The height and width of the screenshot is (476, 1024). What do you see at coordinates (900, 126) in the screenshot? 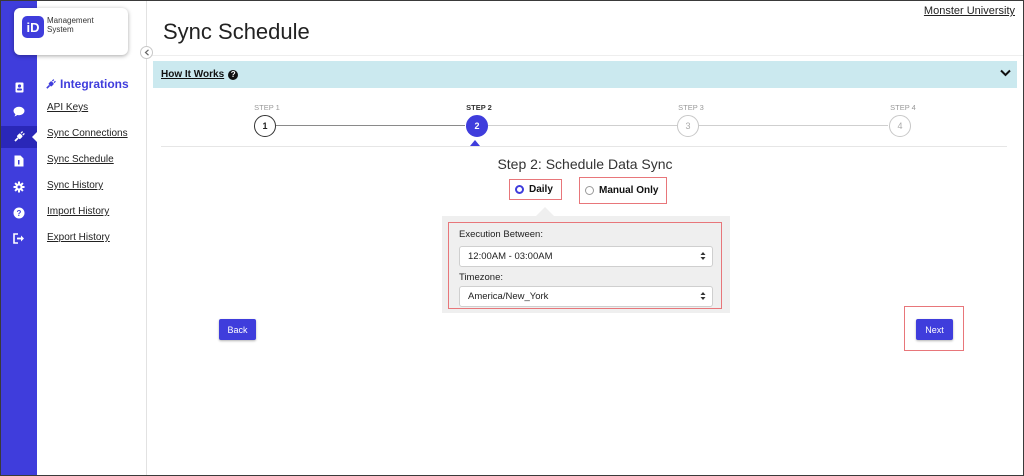
I see `step-4-circle: 4` at bounding box center [900, 126].